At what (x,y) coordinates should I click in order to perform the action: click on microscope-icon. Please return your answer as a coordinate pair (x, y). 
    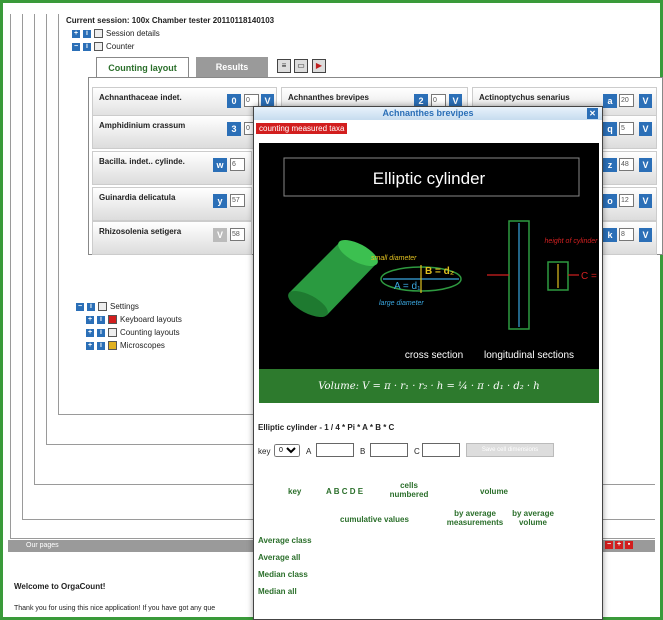
    Looking at the image, I should click on (112, 345).